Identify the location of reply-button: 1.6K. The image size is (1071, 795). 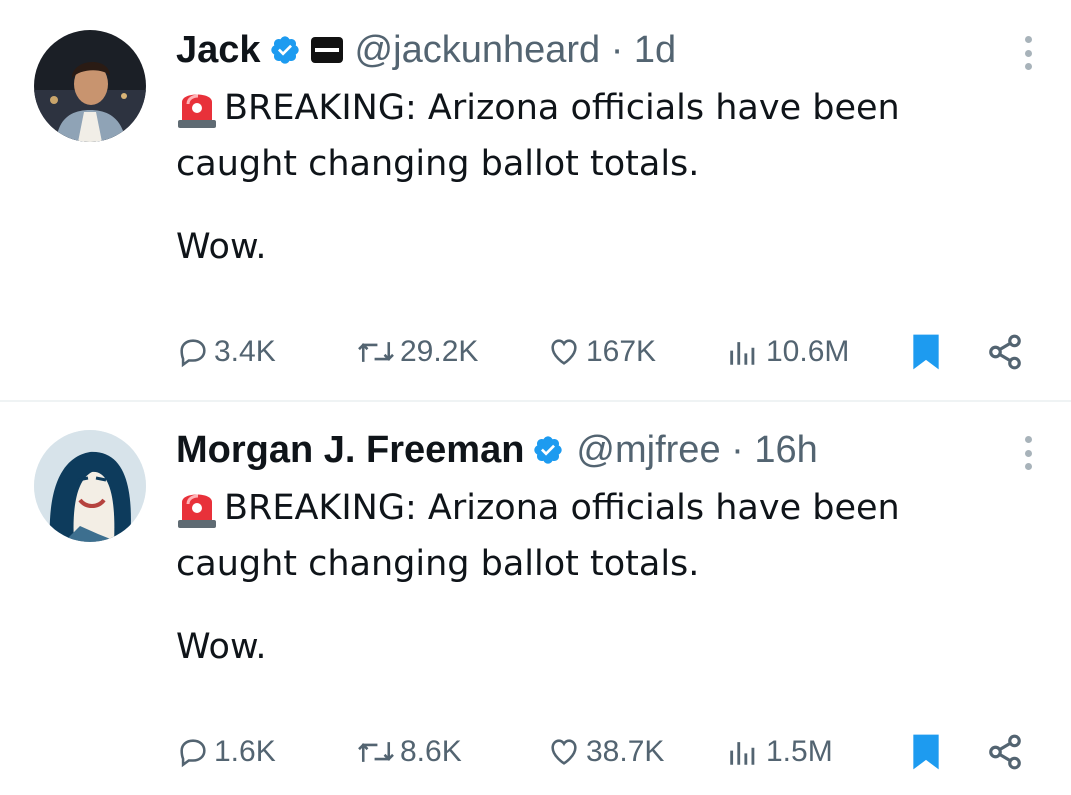
(226, 752).